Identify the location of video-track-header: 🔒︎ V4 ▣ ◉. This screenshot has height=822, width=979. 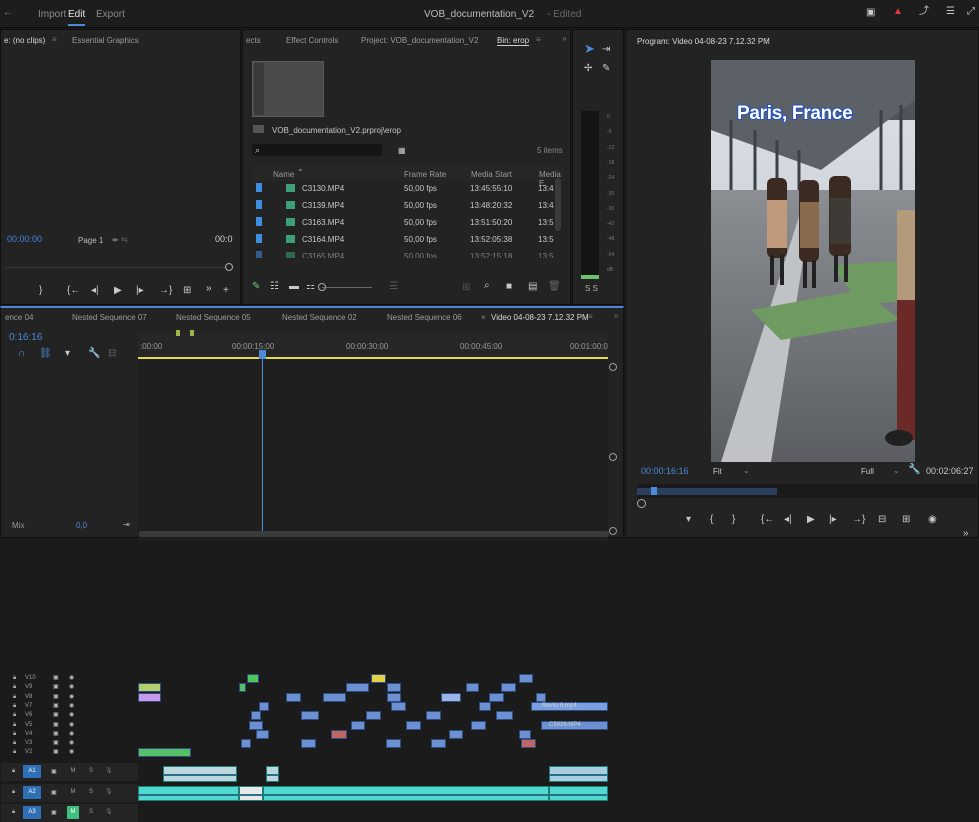
(69, 734).